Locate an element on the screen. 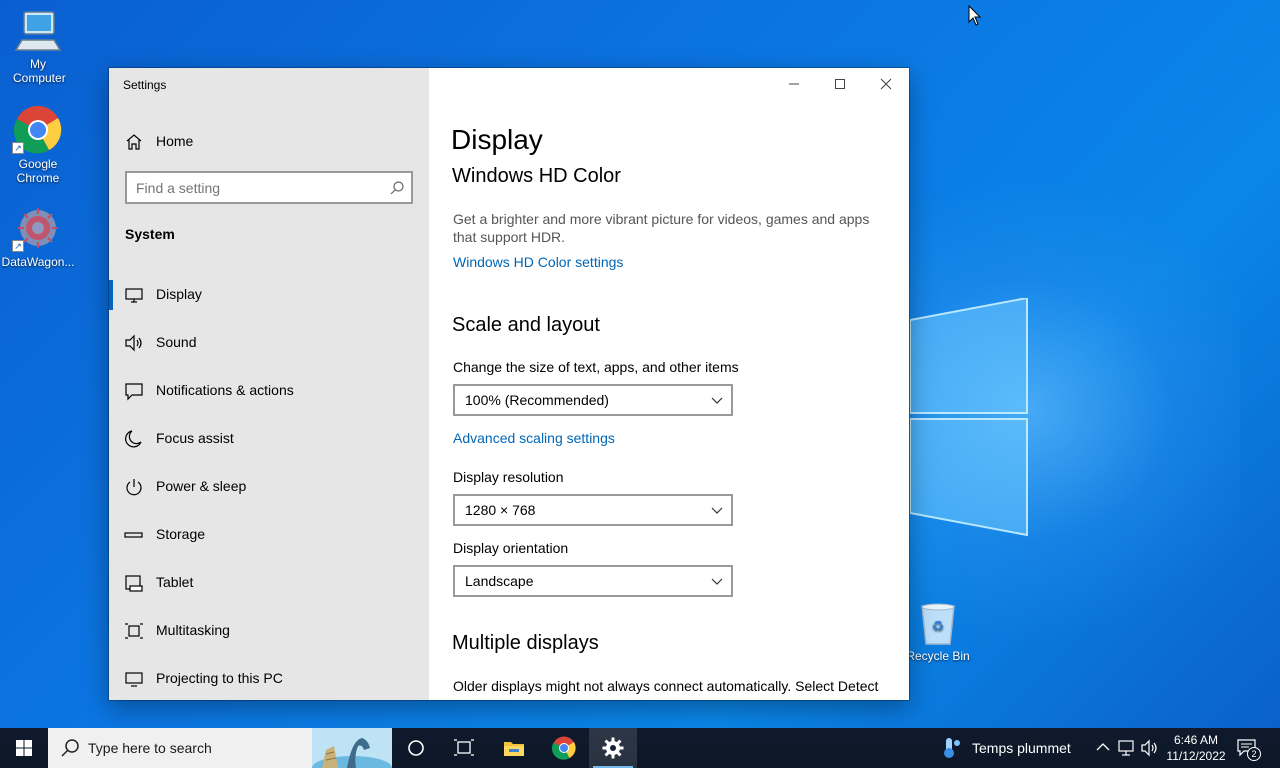 The height and width of the screenshot is (768, 1280). nav-item-storage: Storage is located at coordinates (269, 539).